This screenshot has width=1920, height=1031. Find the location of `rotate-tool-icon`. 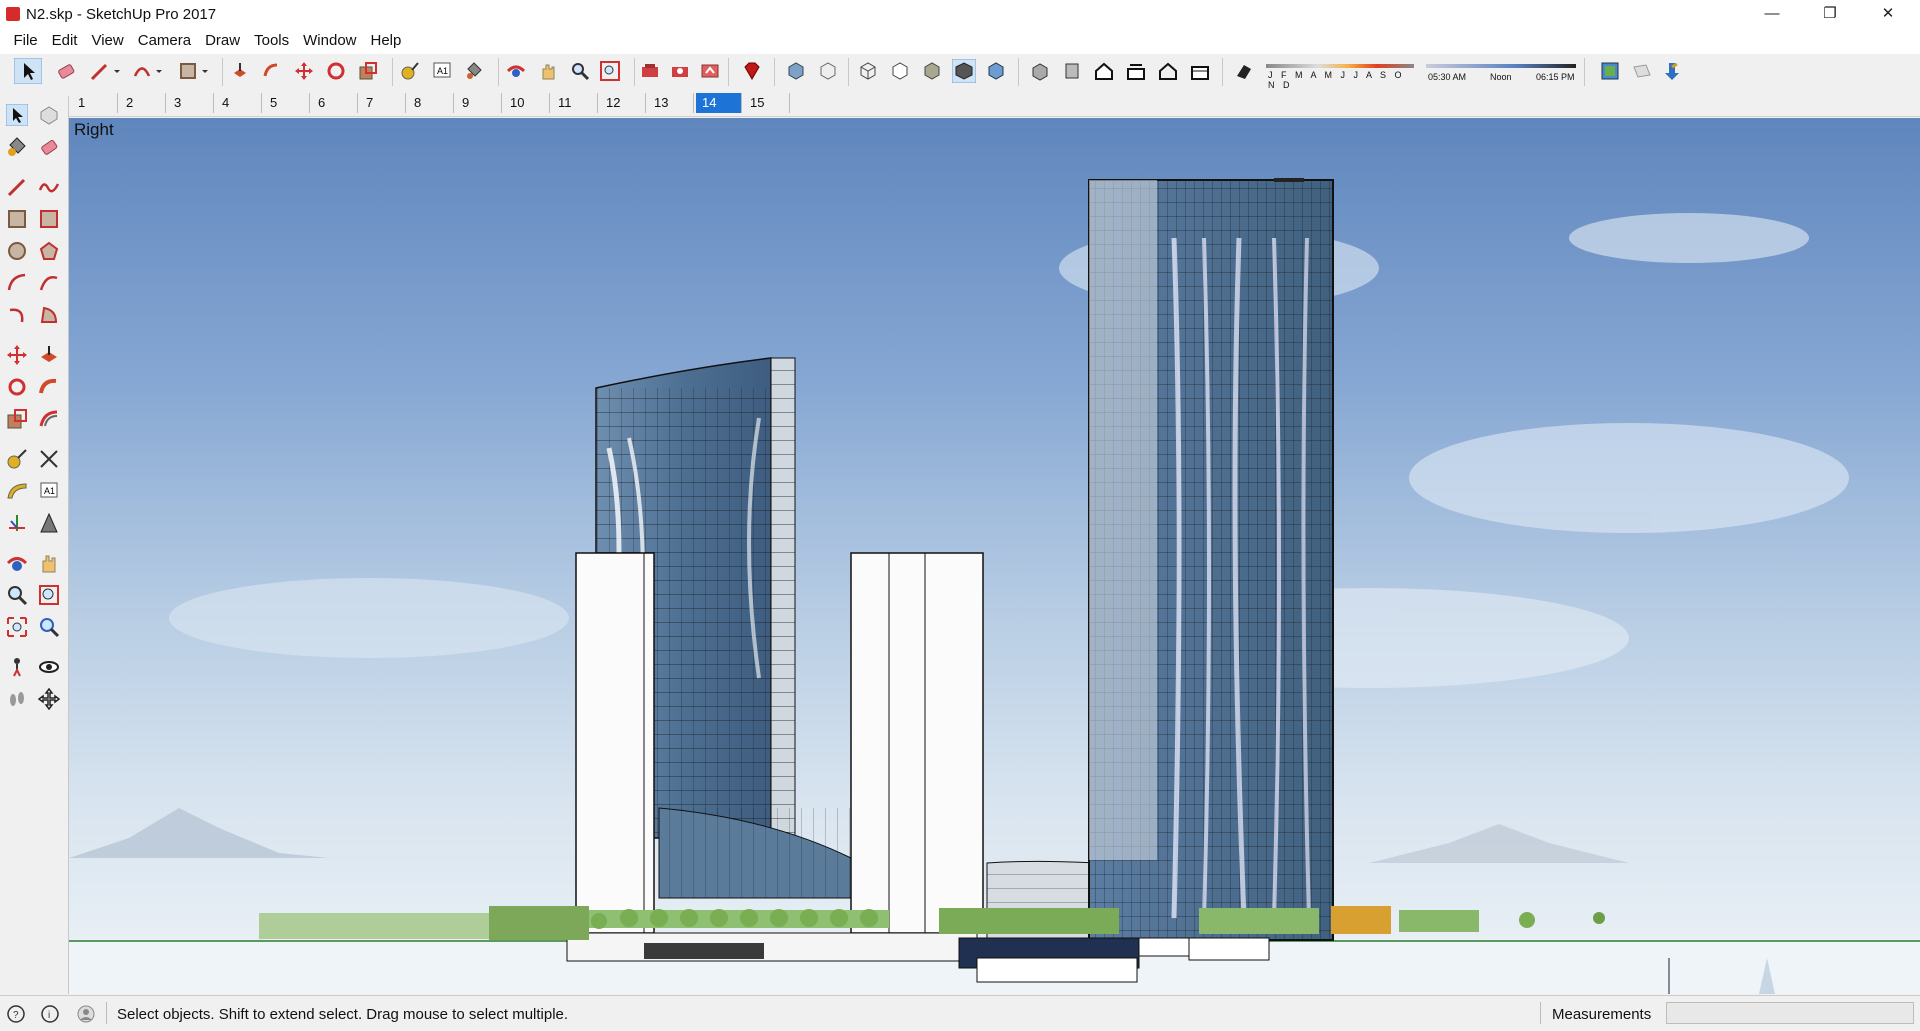

rotate-tool-icon is located at coordinates (336, 71).